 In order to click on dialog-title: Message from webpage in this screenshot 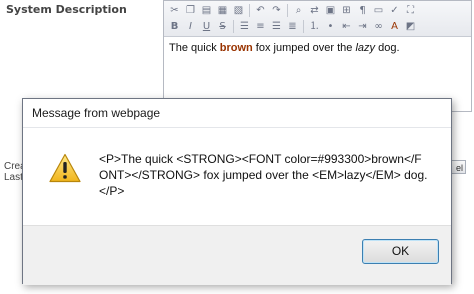, I will do `click(237, 113)`.